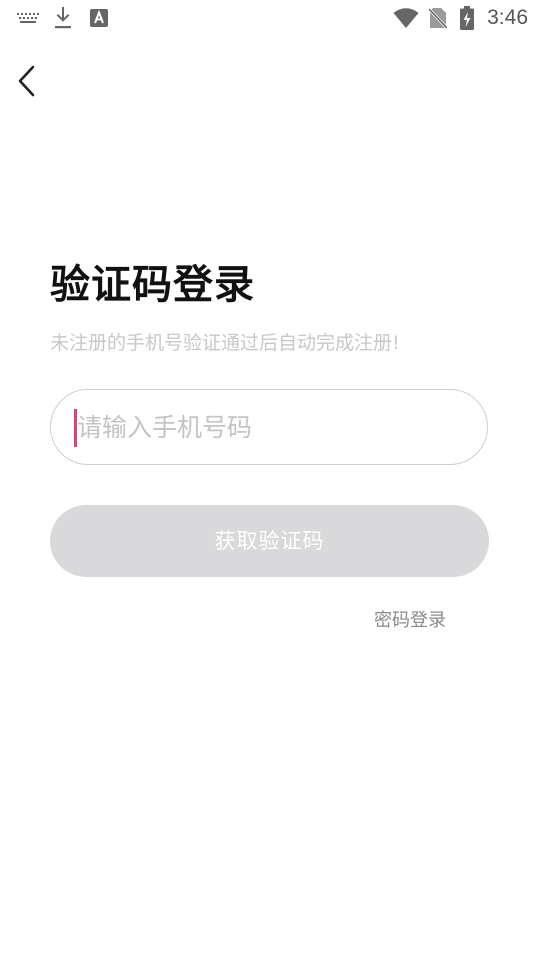 The height and width of the screenshot is (960, 540). I want to click on battery-charging-icon, so click(467, 18).